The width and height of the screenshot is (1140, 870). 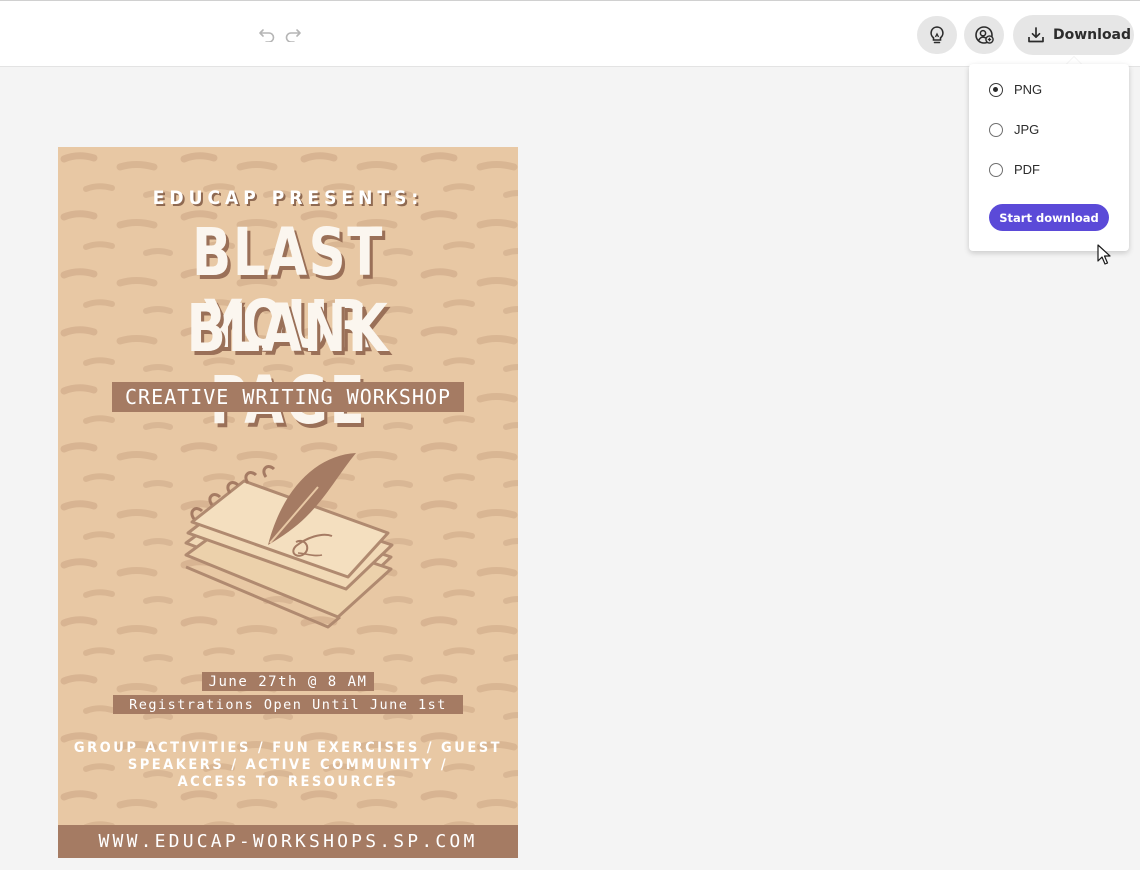 I want to click on download-format-menu: PNG JPG PDF Start download, so click(x=1049, y=157).